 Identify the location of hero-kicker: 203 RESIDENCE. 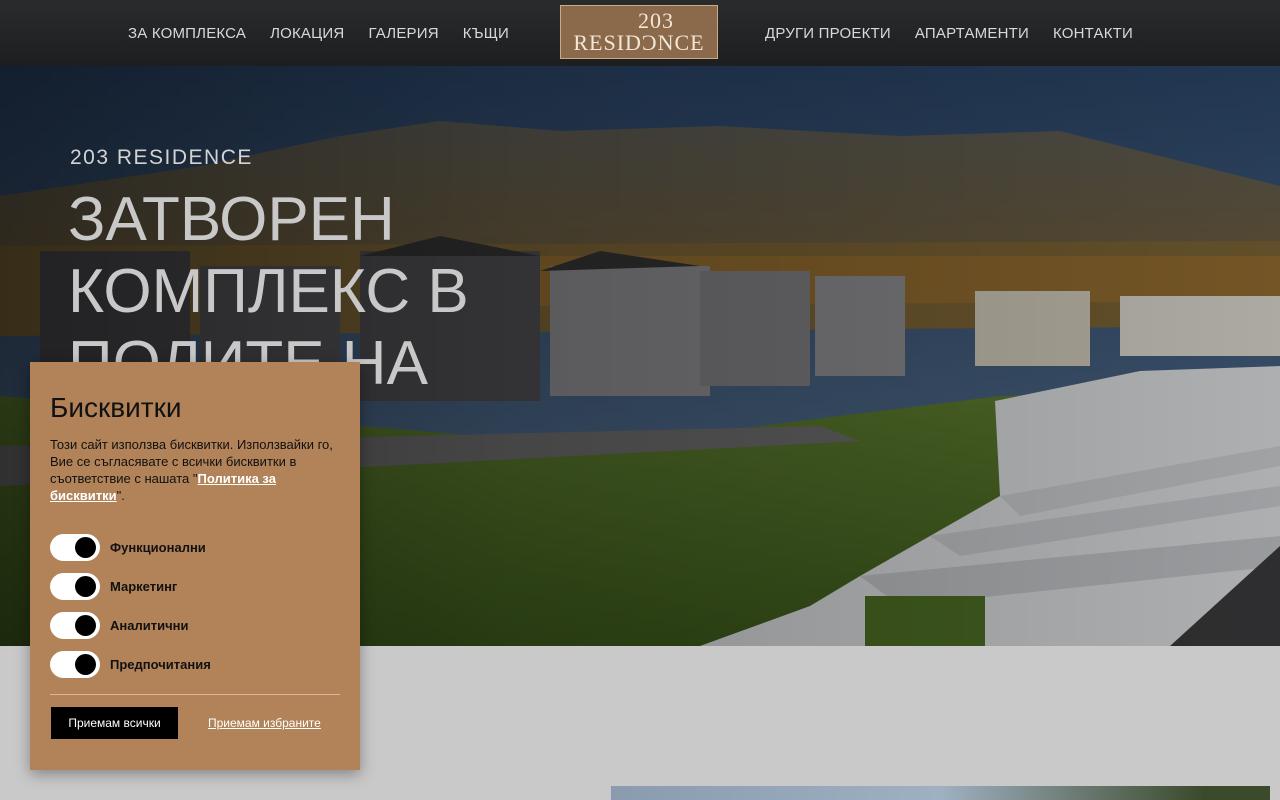
(161, 157).